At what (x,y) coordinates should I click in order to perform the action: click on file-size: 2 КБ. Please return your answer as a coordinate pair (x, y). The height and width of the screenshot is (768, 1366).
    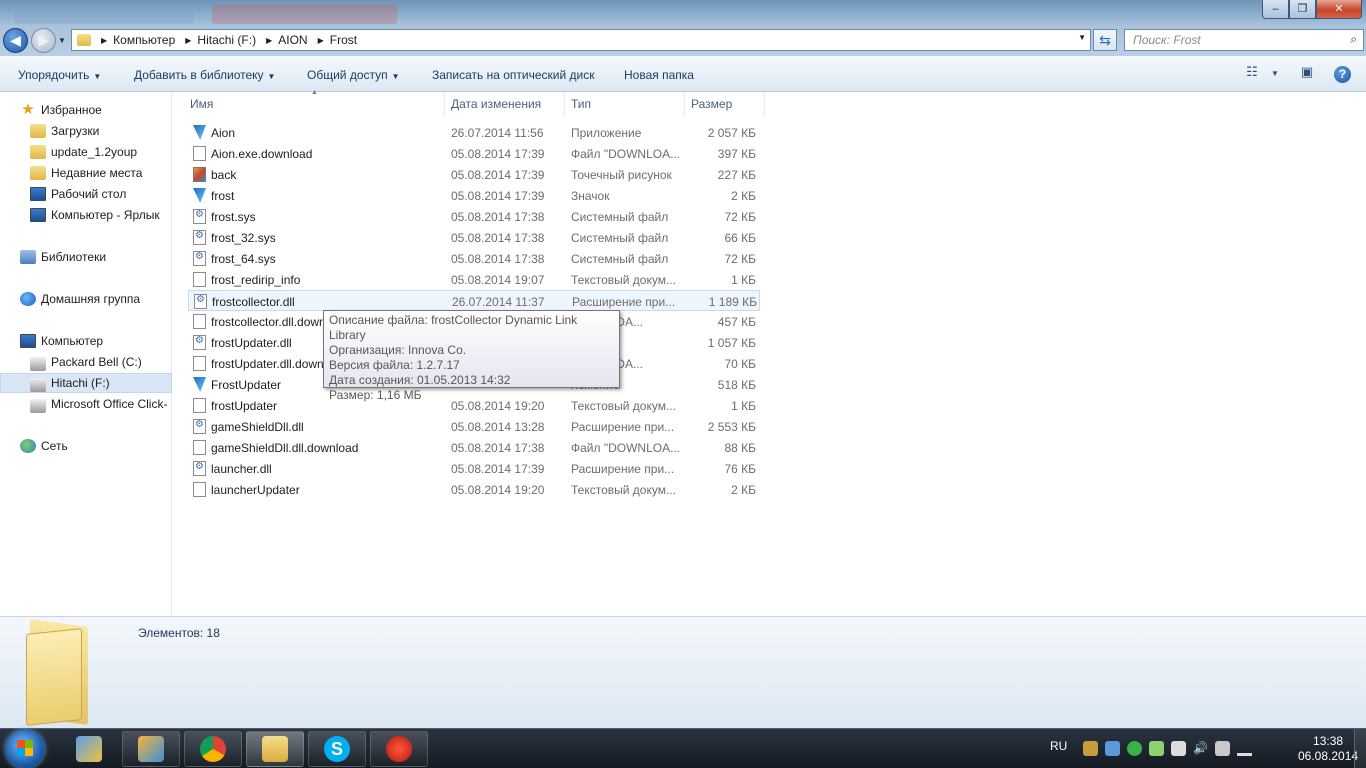
    Looking at the image, I should click on (743, 196).